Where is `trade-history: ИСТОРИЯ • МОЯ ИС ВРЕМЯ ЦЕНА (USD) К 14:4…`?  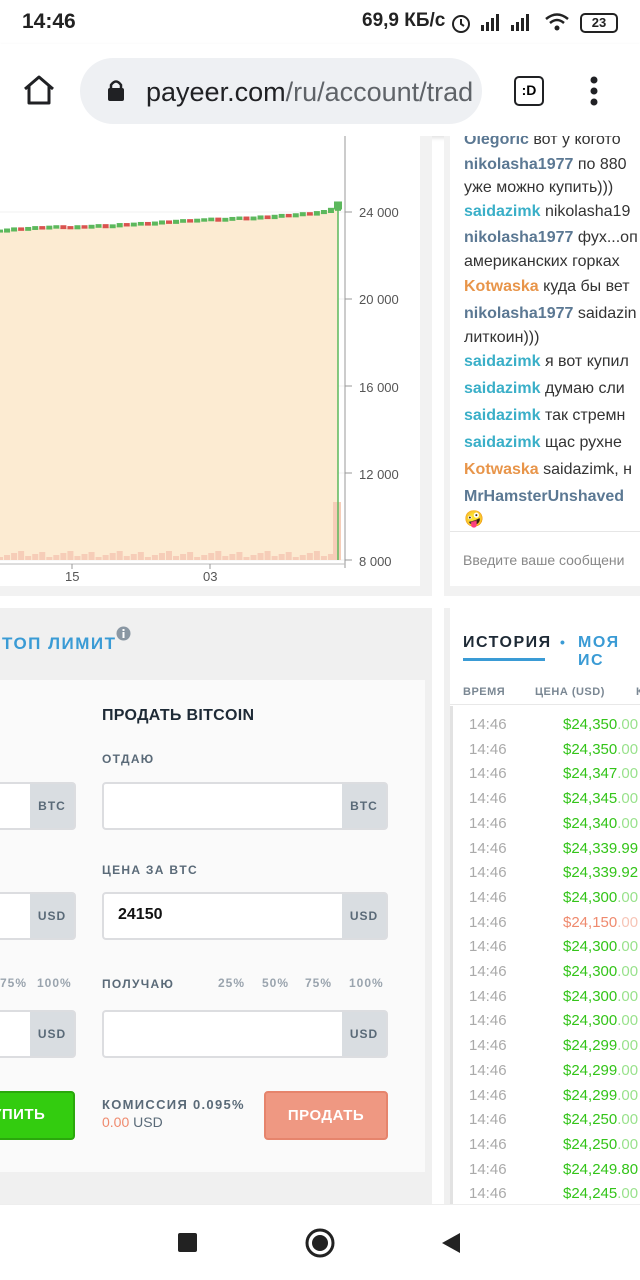 trade-history: ИСТОРИЯ • МОЯ ИС ВРЕМЯ ЦЕНА (USD) К 14:4… is located at coordinates (545, 906).